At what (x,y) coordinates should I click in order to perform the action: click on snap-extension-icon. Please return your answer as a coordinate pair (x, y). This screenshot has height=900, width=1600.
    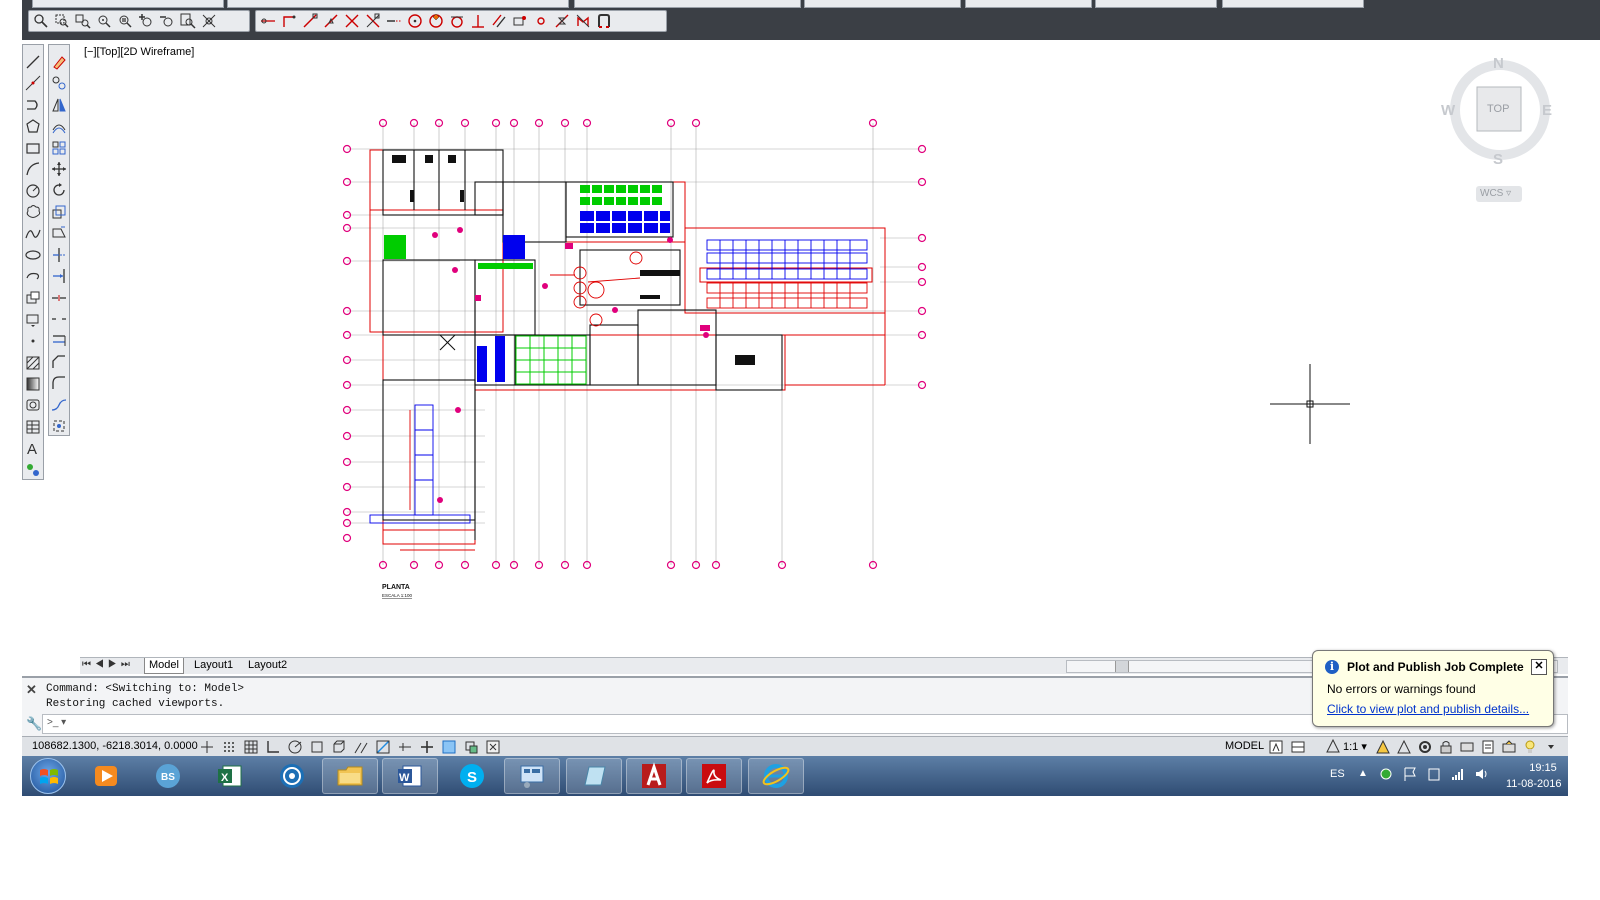
    Looking at the image, I should click on (394, 21).